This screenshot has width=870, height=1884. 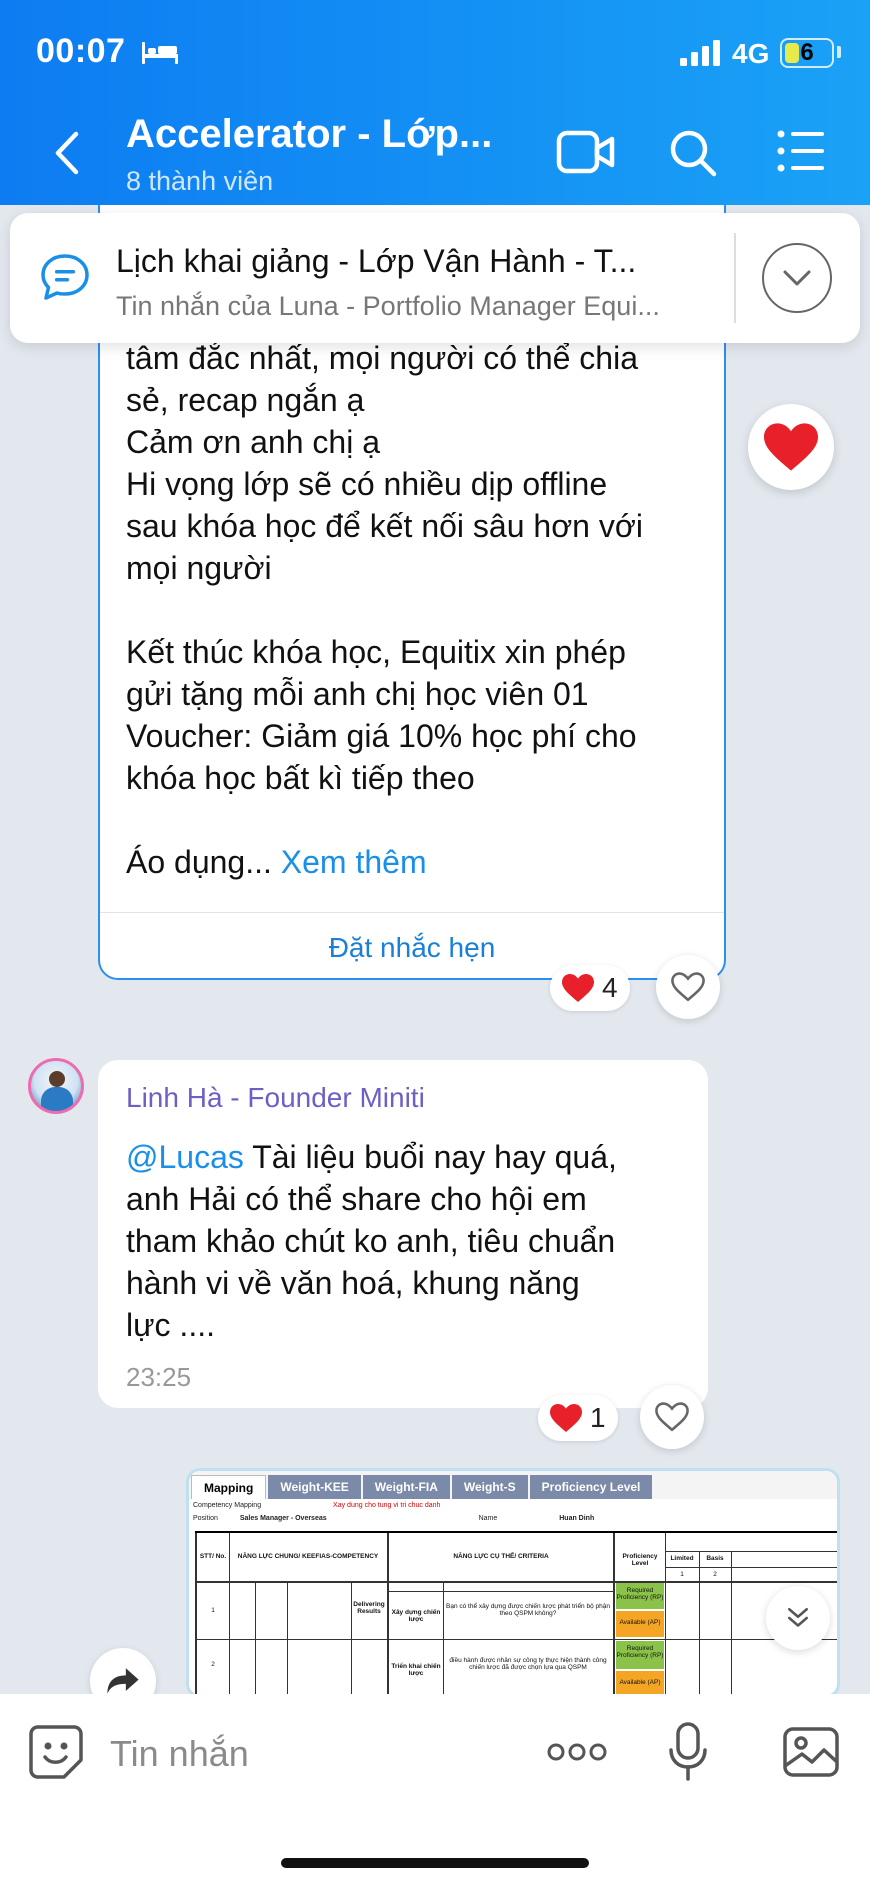 I want to click on sheet-header-cell: Limited, so click(x=682, y=1558).